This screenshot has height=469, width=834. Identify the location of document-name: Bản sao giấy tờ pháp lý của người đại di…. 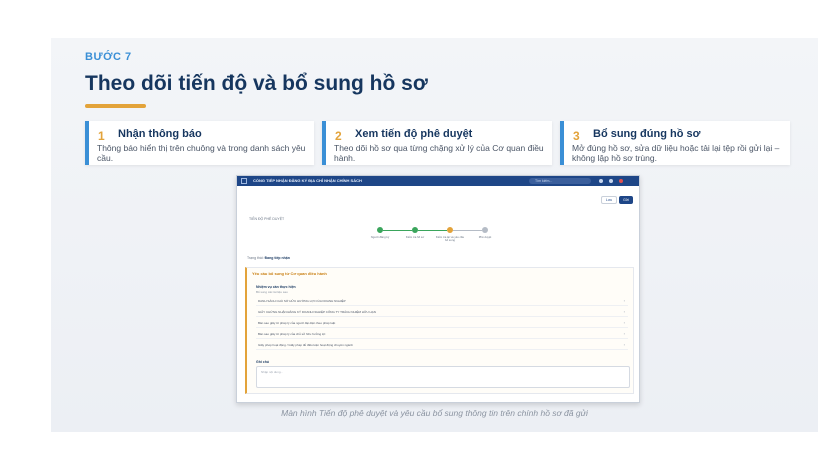
(297, 323).